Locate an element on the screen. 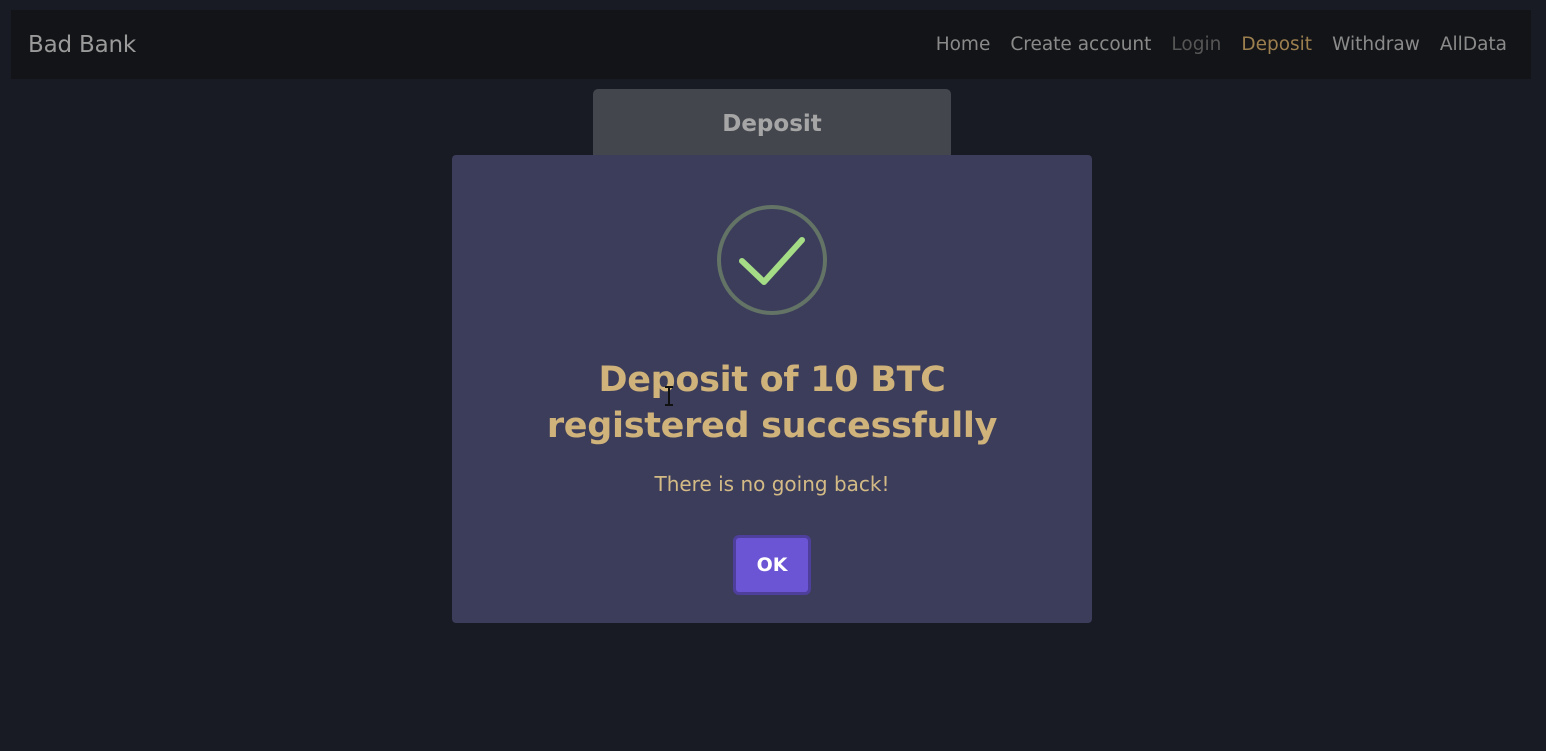 This screenshot has width=1546, height=751. nav-link-withdraw: Withdraw is located at coordinates (1376, 45).